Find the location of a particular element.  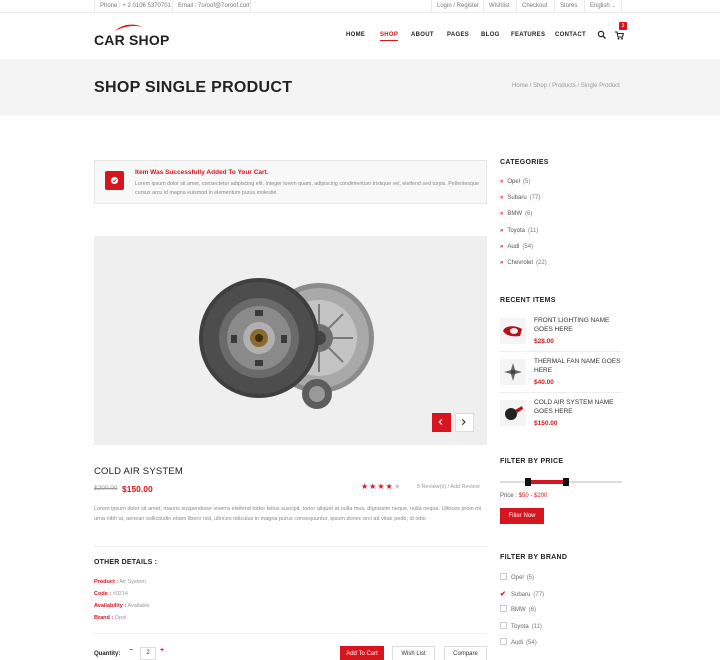

filter-brand-title: FILTER BY BRAND is located at coordinates (534, 557).